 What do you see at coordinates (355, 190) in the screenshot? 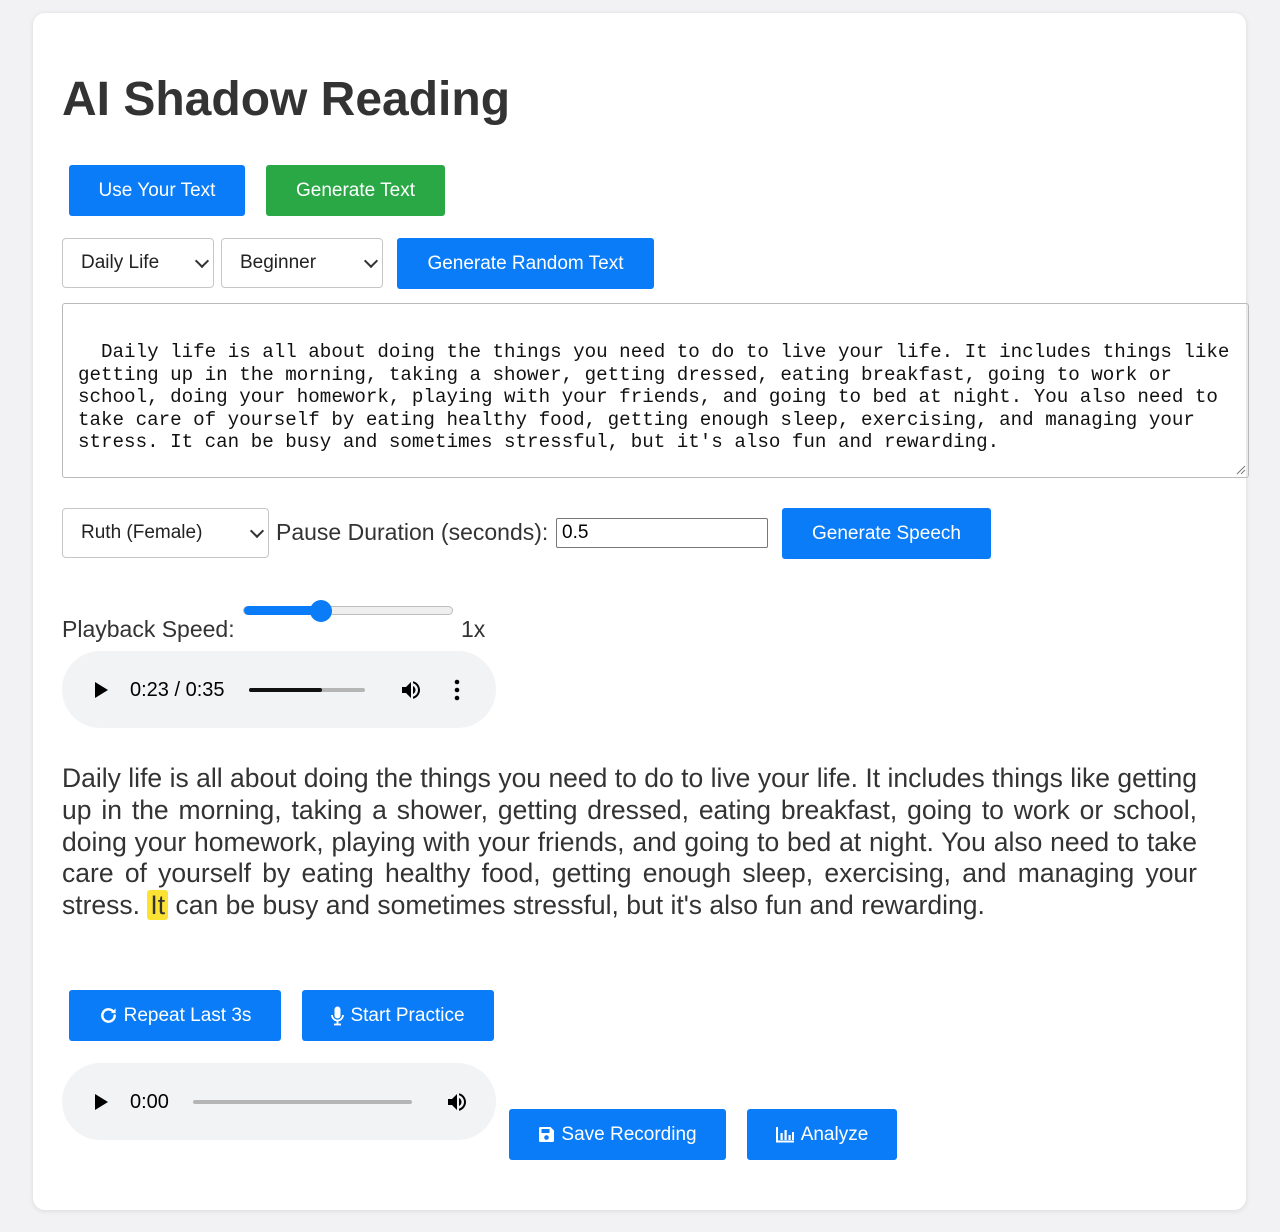
I see `generate-text-button: Generate Text` at bounding box center [355, 190].